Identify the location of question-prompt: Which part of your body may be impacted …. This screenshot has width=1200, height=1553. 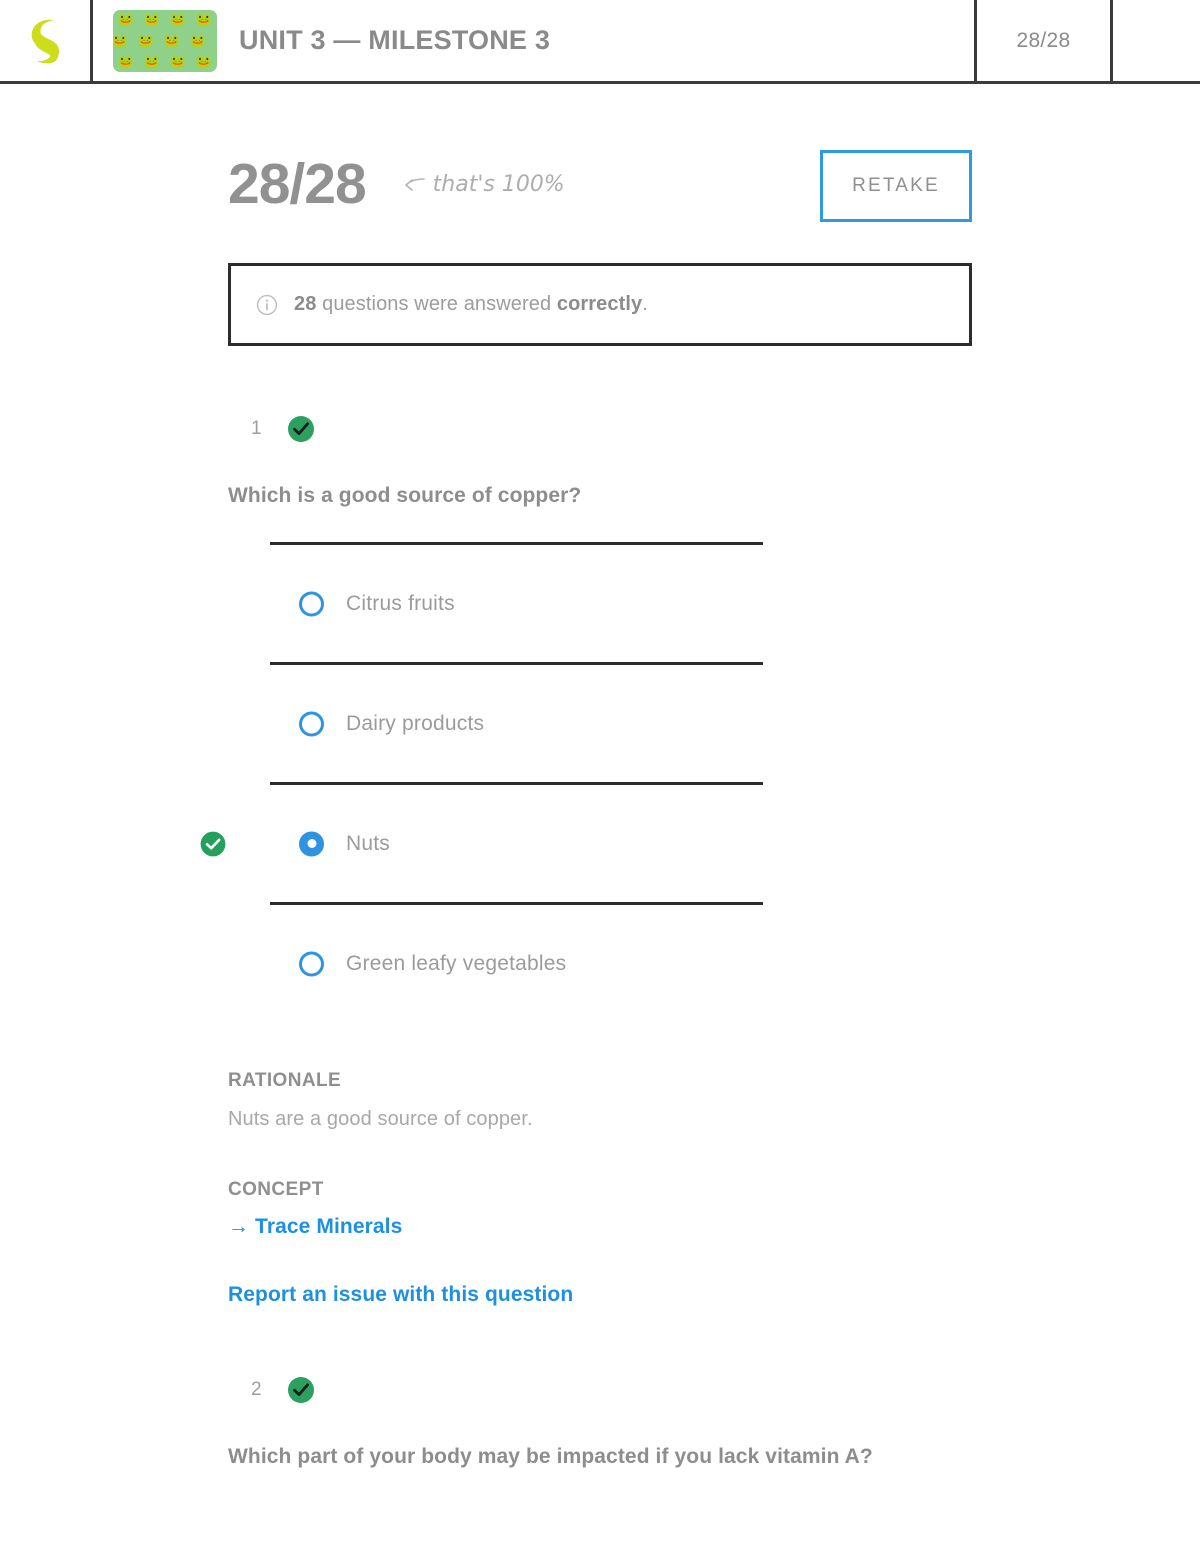
(550, 1456).